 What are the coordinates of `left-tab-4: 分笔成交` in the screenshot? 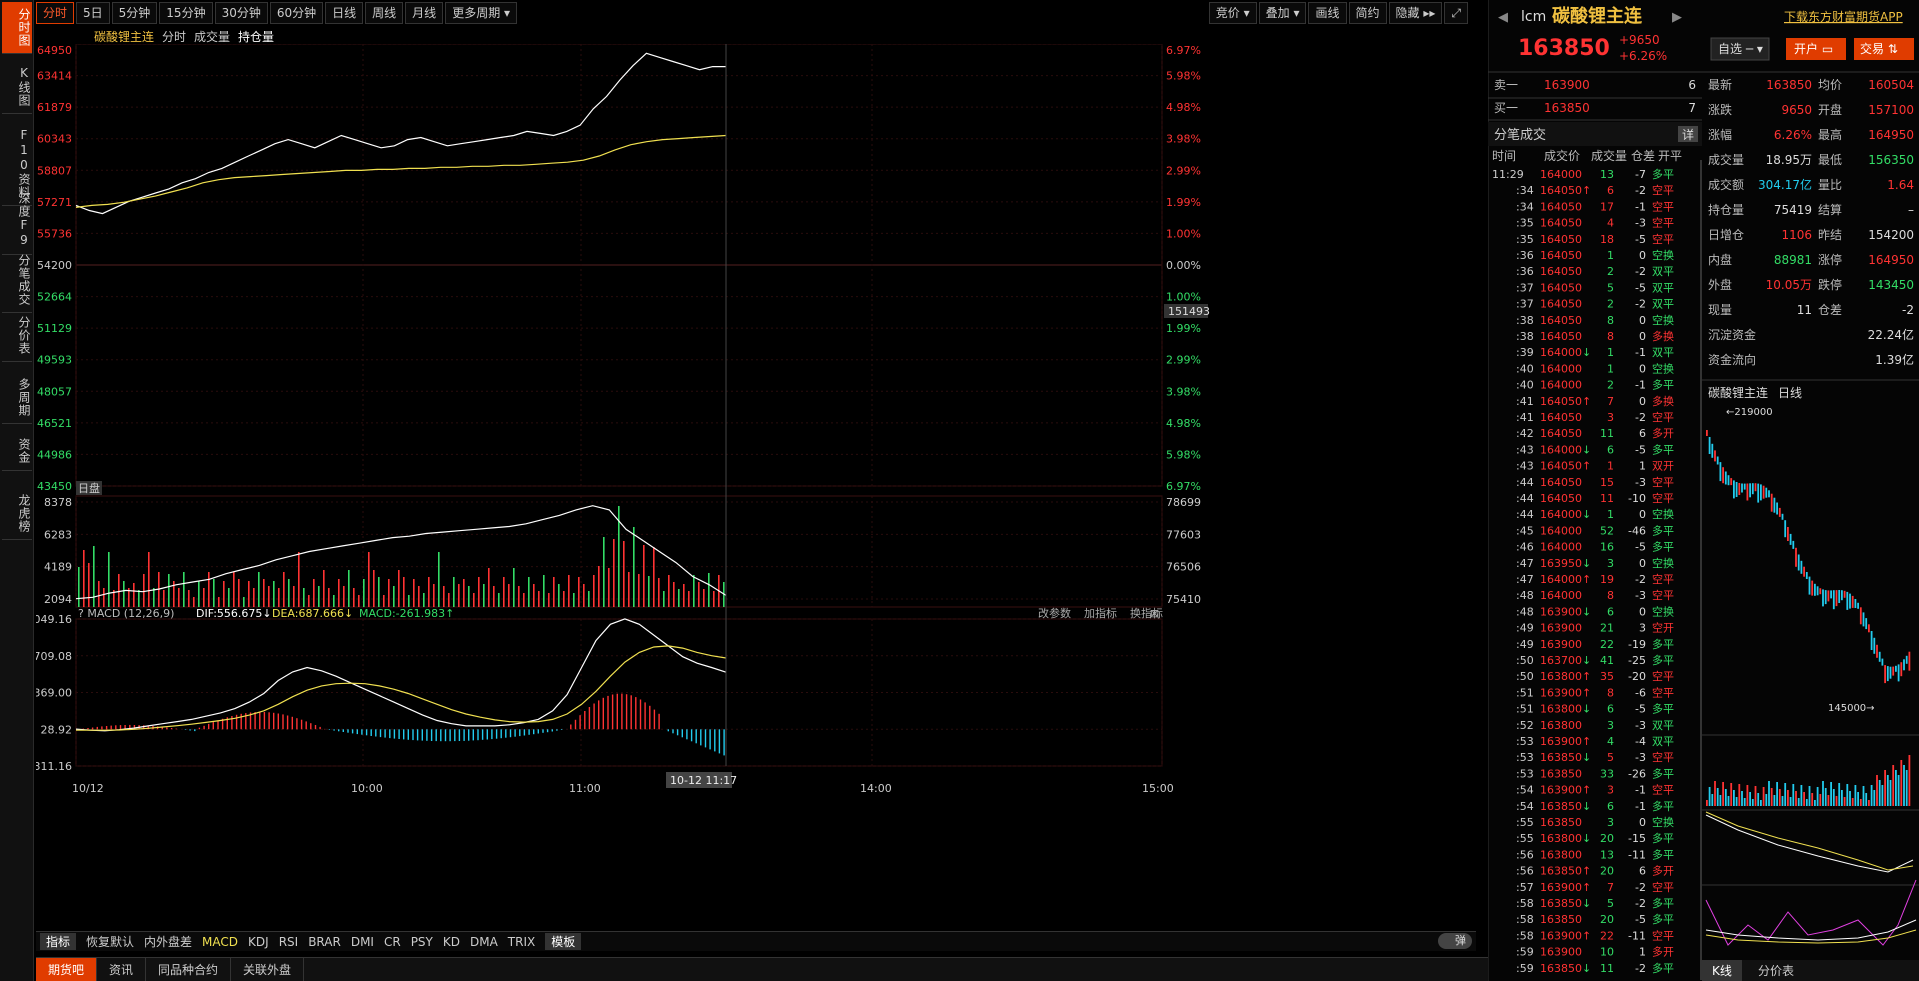 It's located at (17, 280).